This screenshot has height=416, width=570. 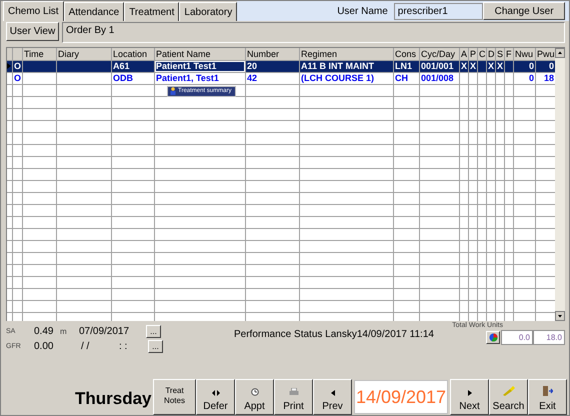 What do you see at coordinates (319, 53) in the screenshot?
I see `column-header: Regimen` at bounding box center [319, 53].